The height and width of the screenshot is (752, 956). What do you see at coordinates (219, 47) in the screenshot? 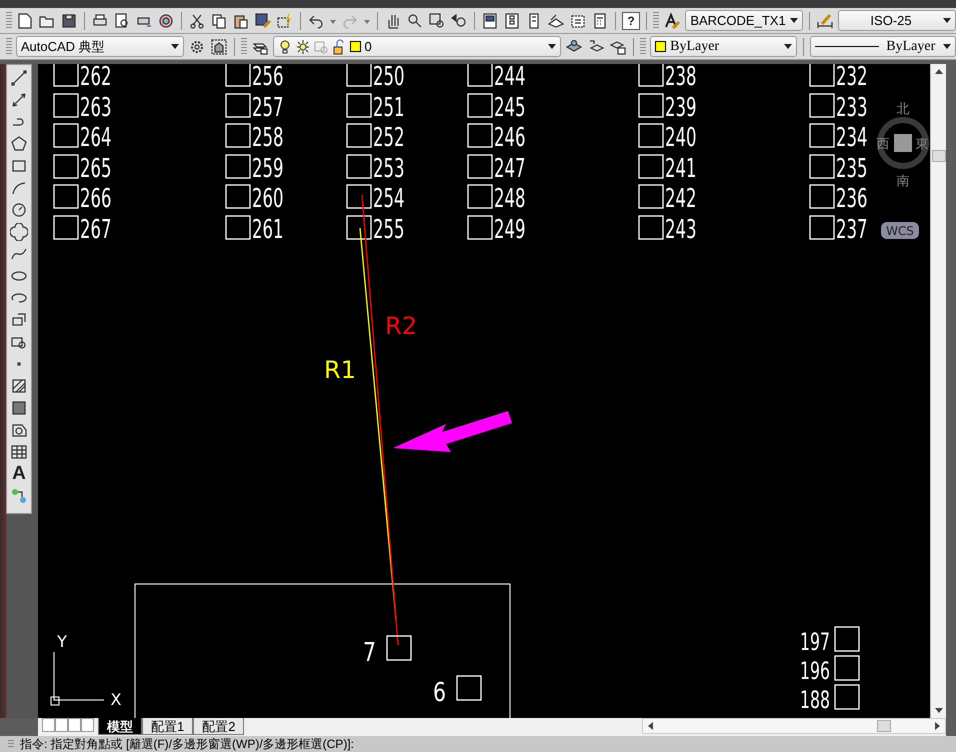
I see `workspace-icon` at bounding box center [219, 47].